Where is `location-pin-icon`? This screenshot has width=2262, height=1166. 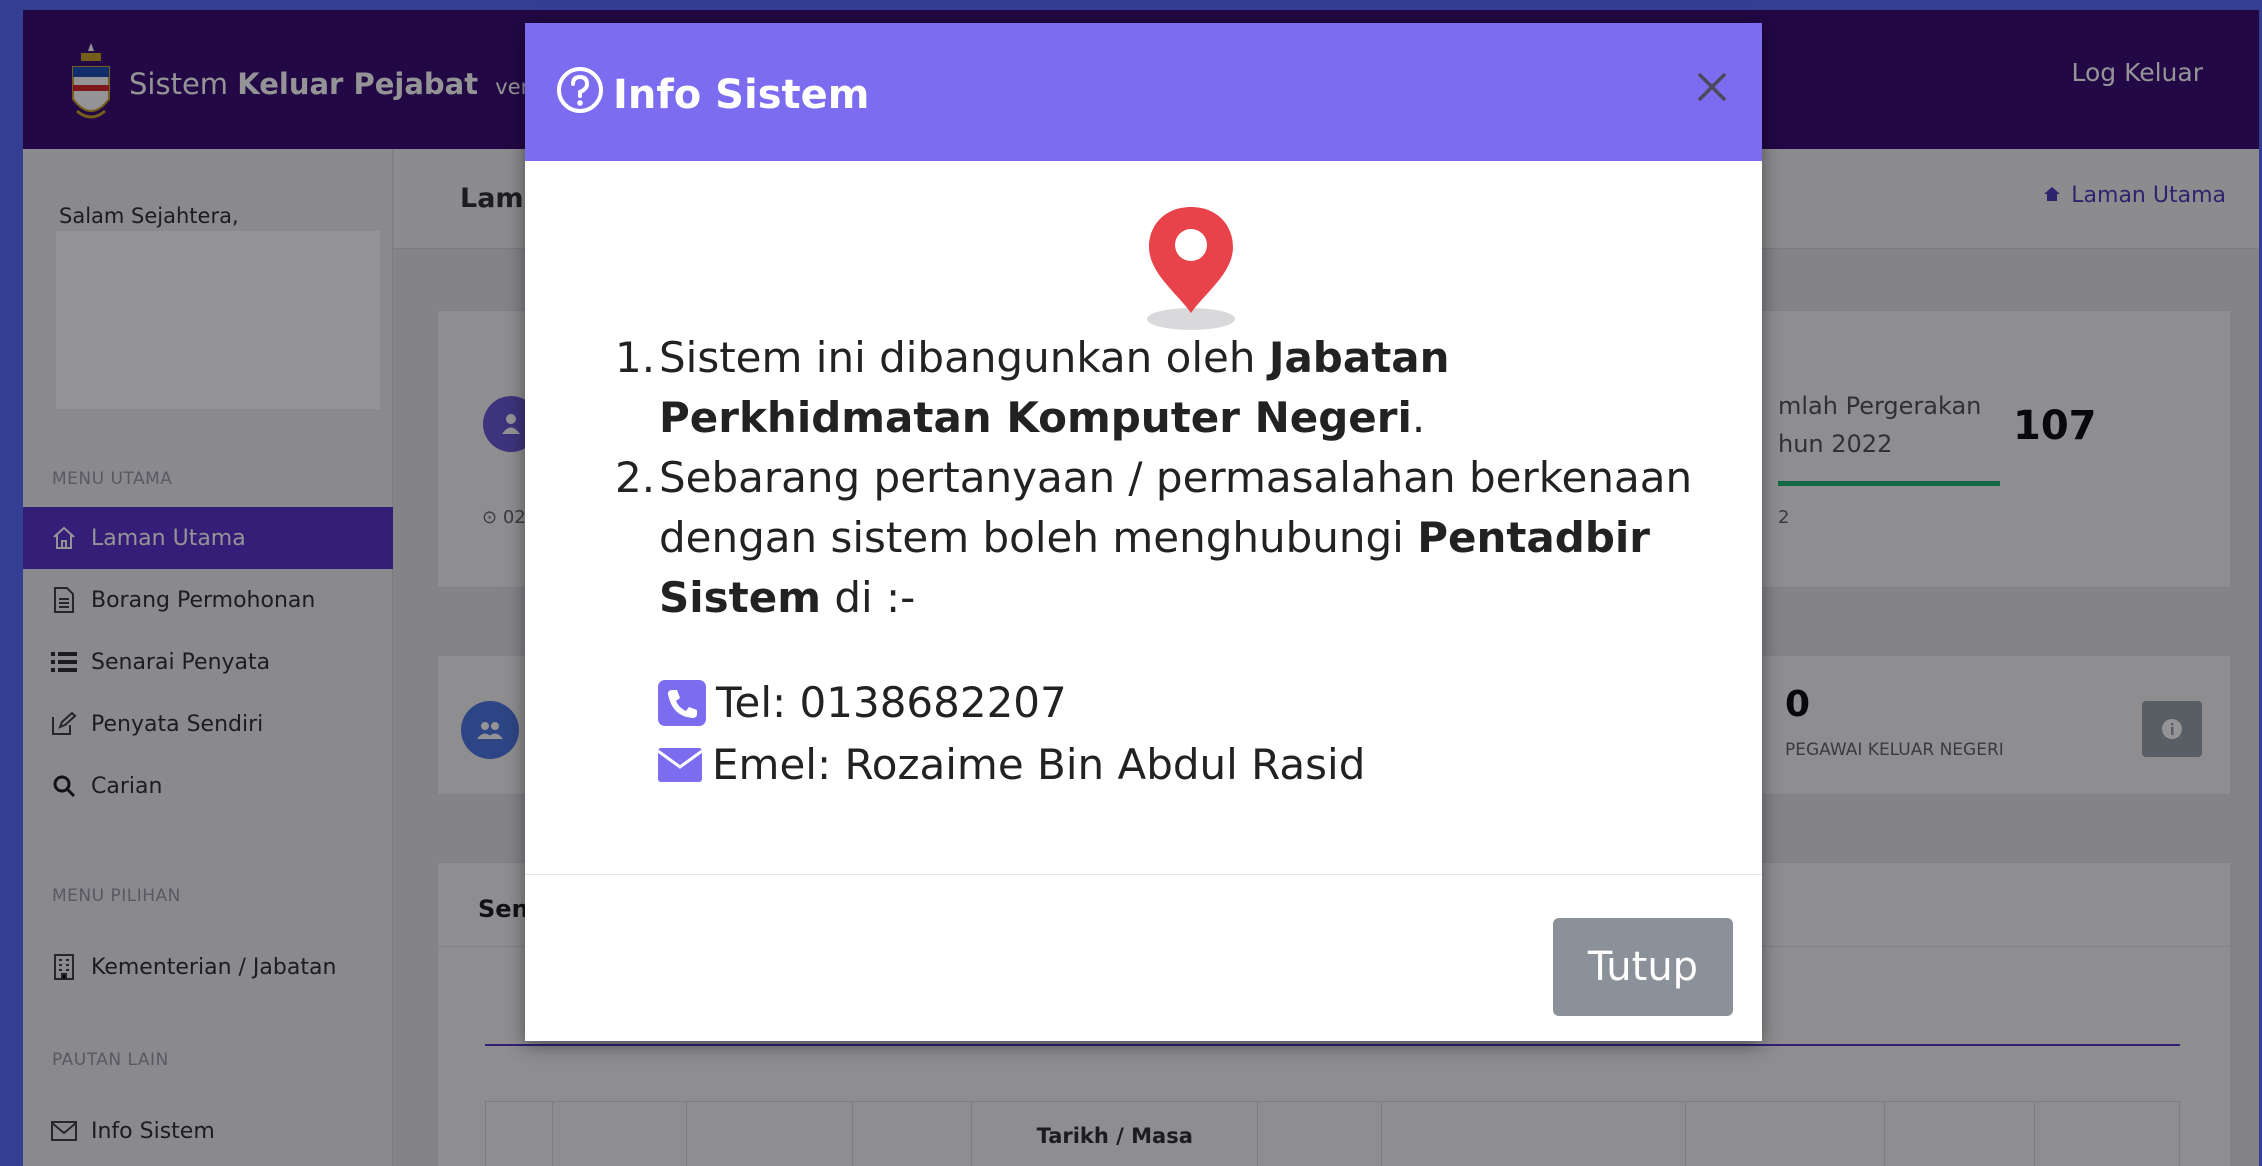
location-pin-icon is located at coordinates (1191, 268).